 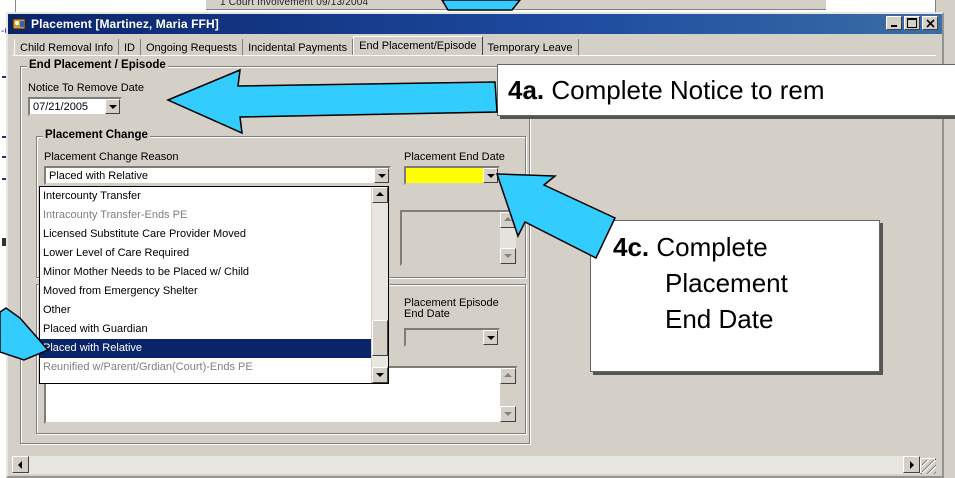 What do you see at coordinates (418, 46) in the screenshot?
I see `tab-end-placement-episode: End Placement/Episode` at bounding box center [418, 46].